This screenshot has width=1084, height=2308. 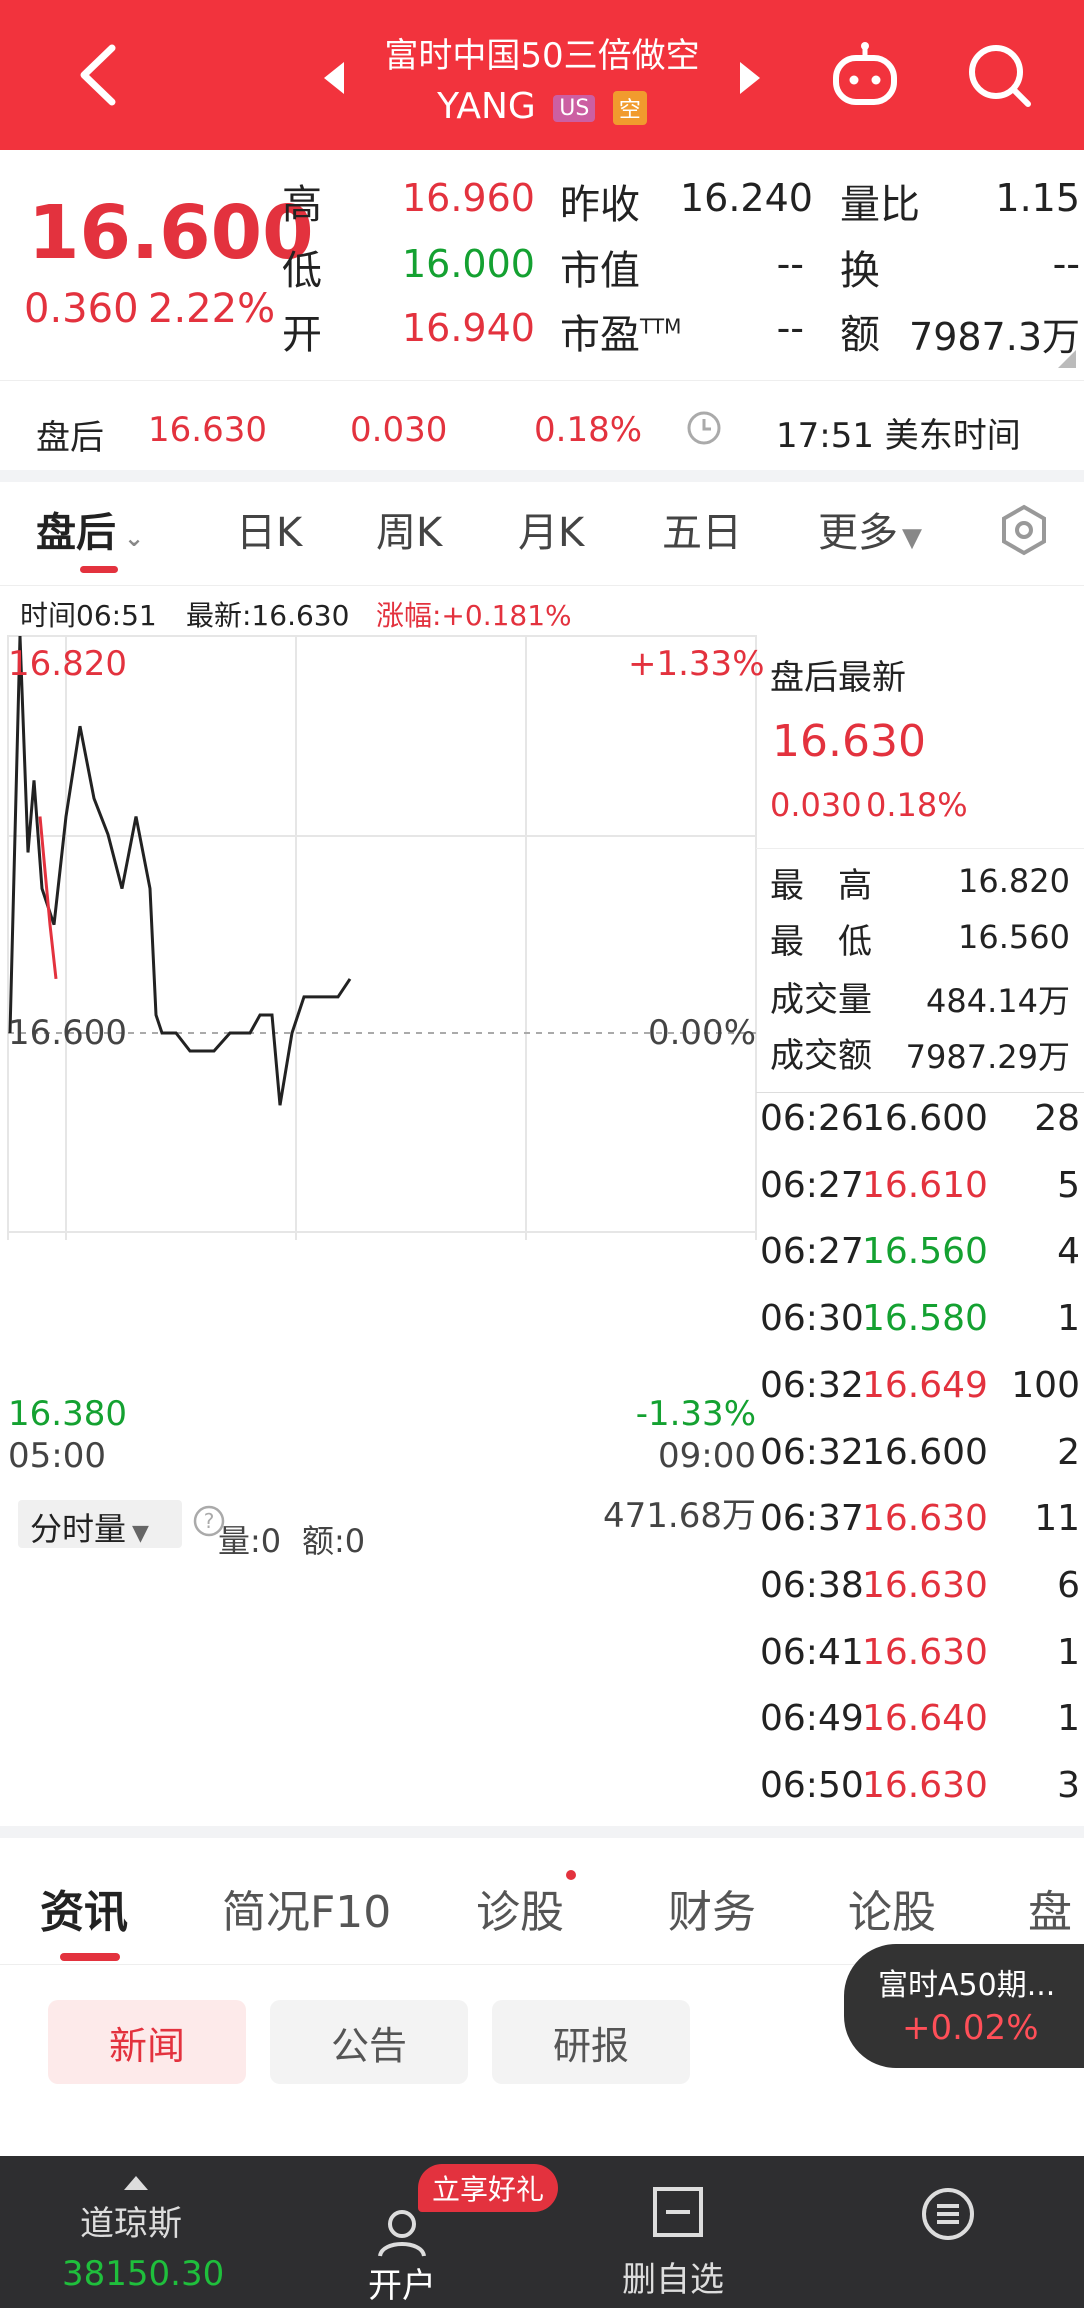 What do you see at coordinates (1014, 937) in the screenshot?
I see `side-stat-value: 16.560` at bounding box center [1014, 937].